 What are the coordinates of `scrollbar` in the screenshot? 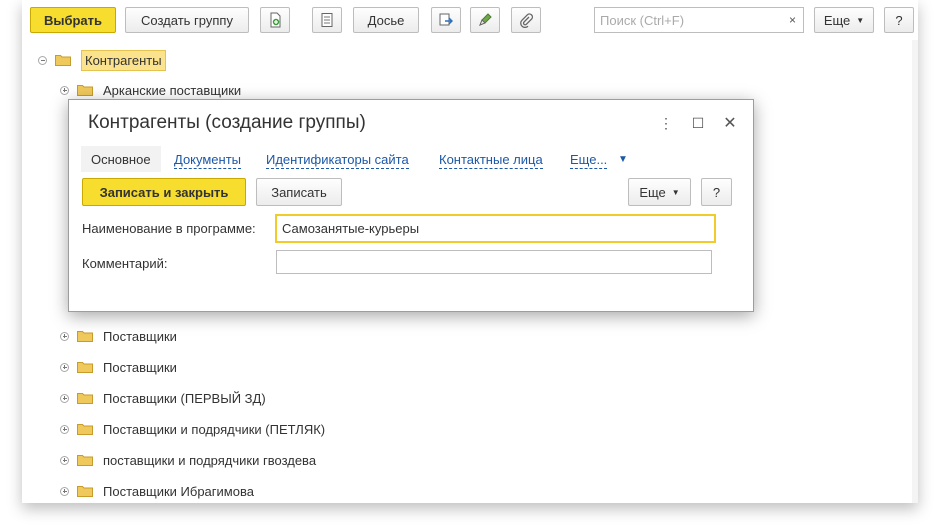 It's located at (915, 271).